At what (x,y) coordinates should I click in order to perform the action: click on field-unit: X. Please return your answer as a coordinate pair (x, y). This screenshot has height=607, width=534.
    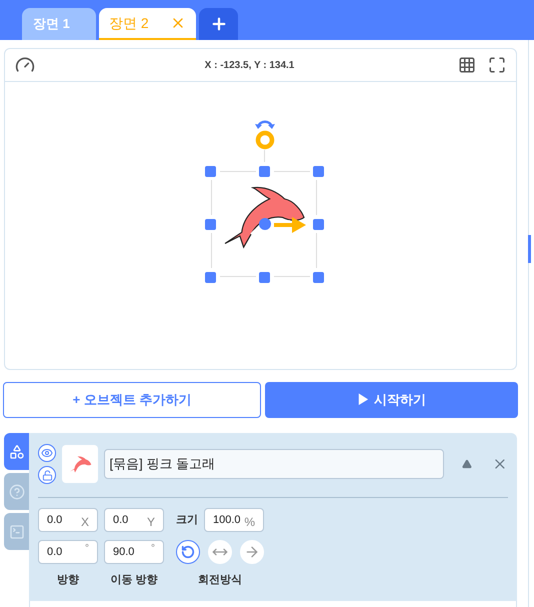
    Looking at the image, I should click on (84, 522).